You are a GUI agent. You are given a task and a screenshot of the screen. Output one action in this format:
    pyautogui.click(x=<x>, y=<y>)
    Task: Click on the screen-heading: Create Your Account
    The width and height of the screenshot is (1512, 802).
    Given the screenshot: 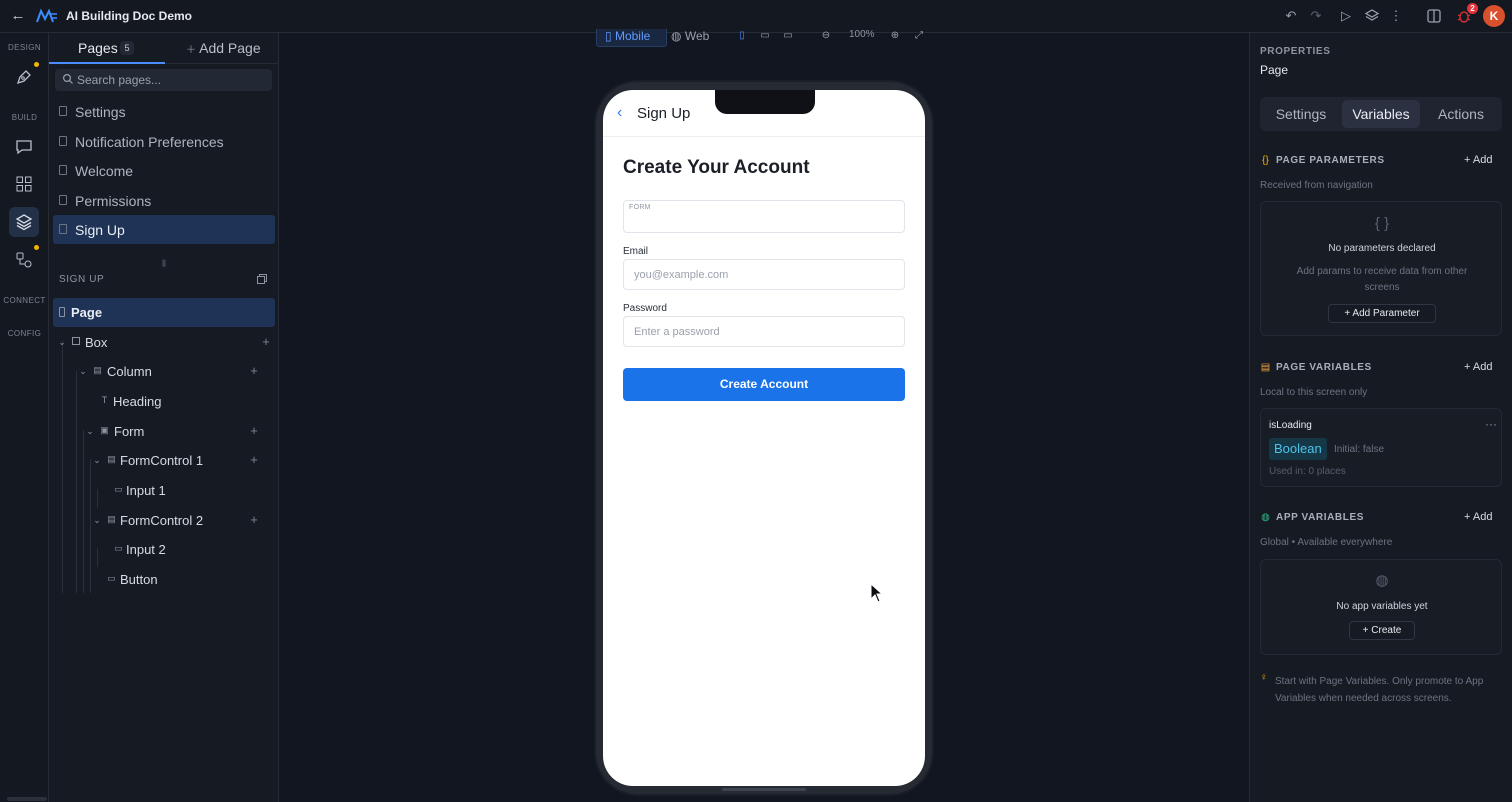 What is the action you would take?
    pyautogui.click(x=716, y=168)
    